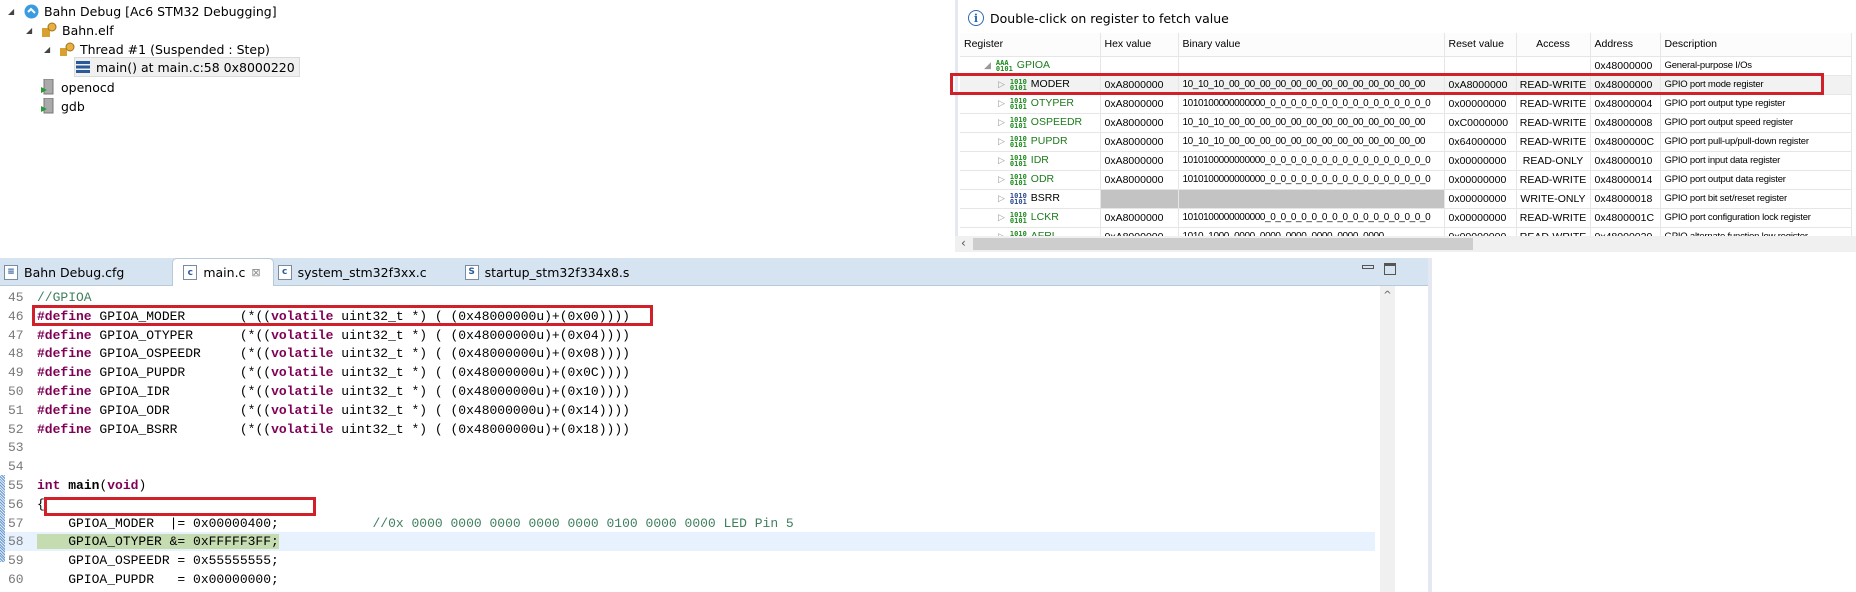 Image resolution: width=1856 pixels, height=592 pixels. What do you see at coordinates (1625, 45) in the screenshot?
I see `column-header: Address` at bounding box center [1625, 45].